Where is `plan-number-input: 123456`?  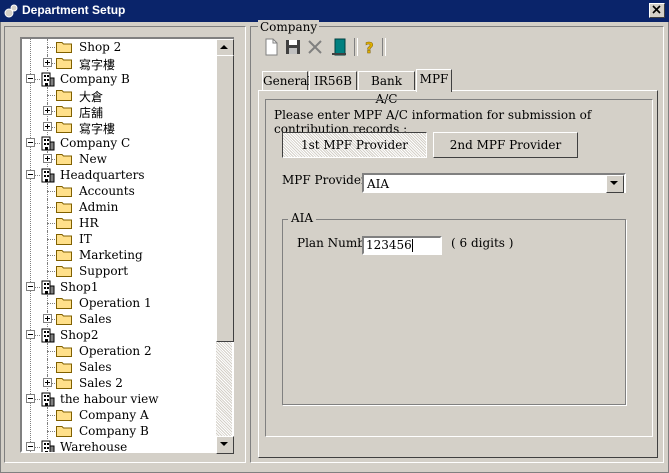 plan-number-input: 123456 is located at coordinates (402, 245).